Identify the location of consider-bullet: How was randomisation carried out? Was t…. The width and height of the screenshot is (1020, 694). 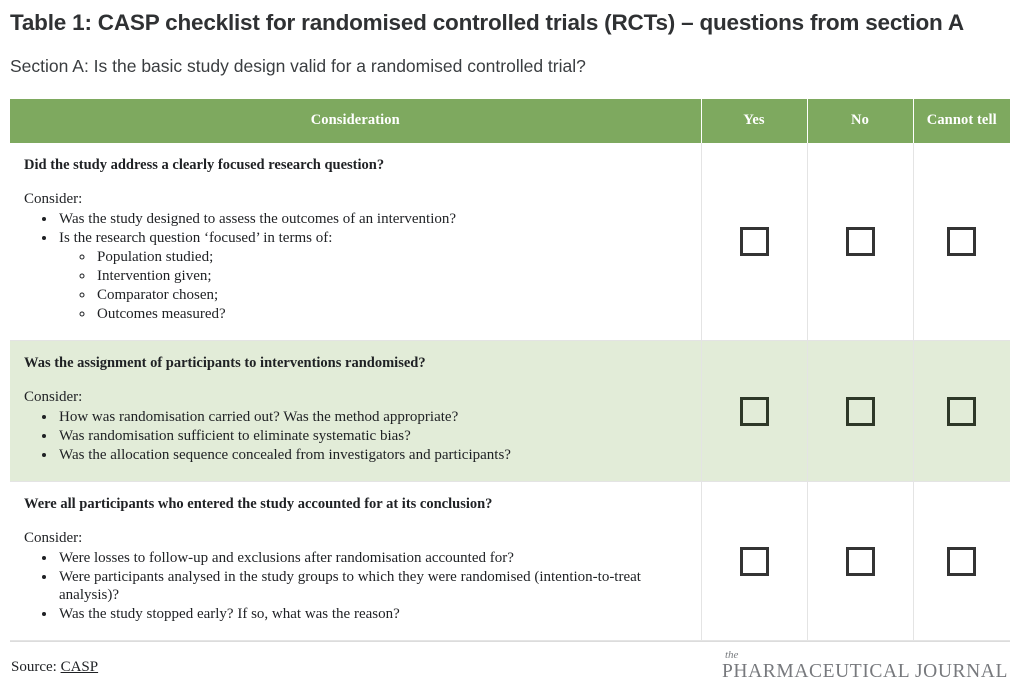
(373, 417).